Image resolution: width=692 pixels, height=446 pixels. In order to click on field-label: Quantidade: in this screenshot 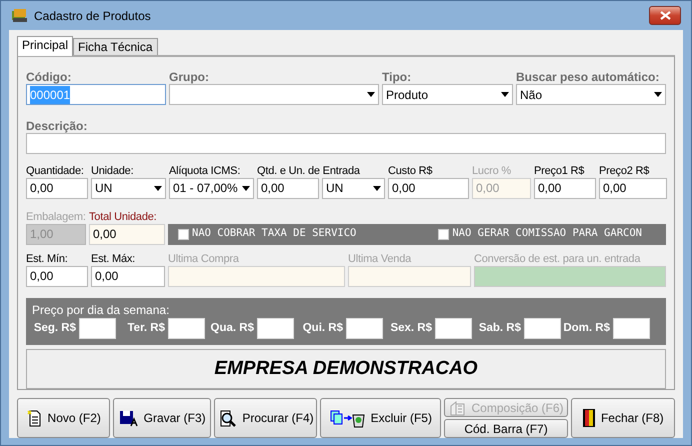, I will do `click(55, 171)`.